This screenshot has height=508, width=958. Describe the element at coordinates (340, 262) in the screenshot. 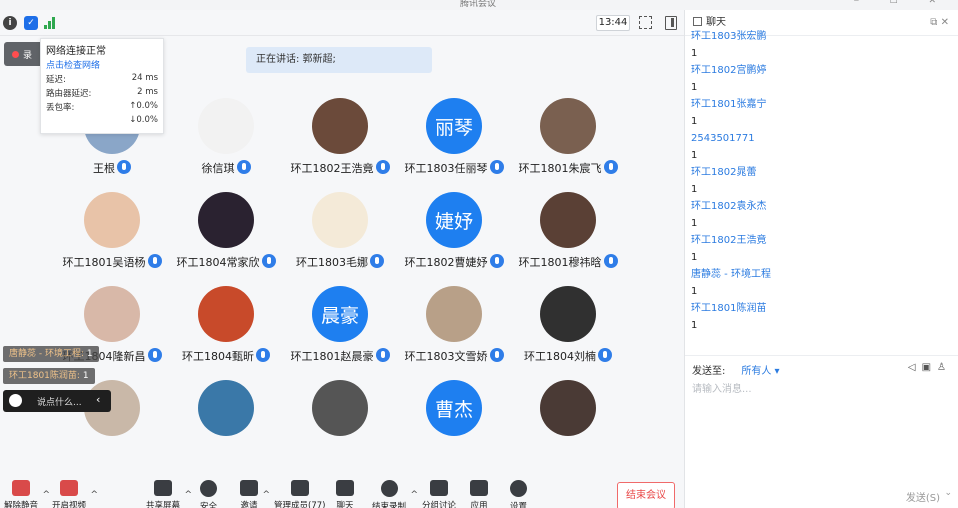

I see `participant-name: 环工1803毛娜` at that location.